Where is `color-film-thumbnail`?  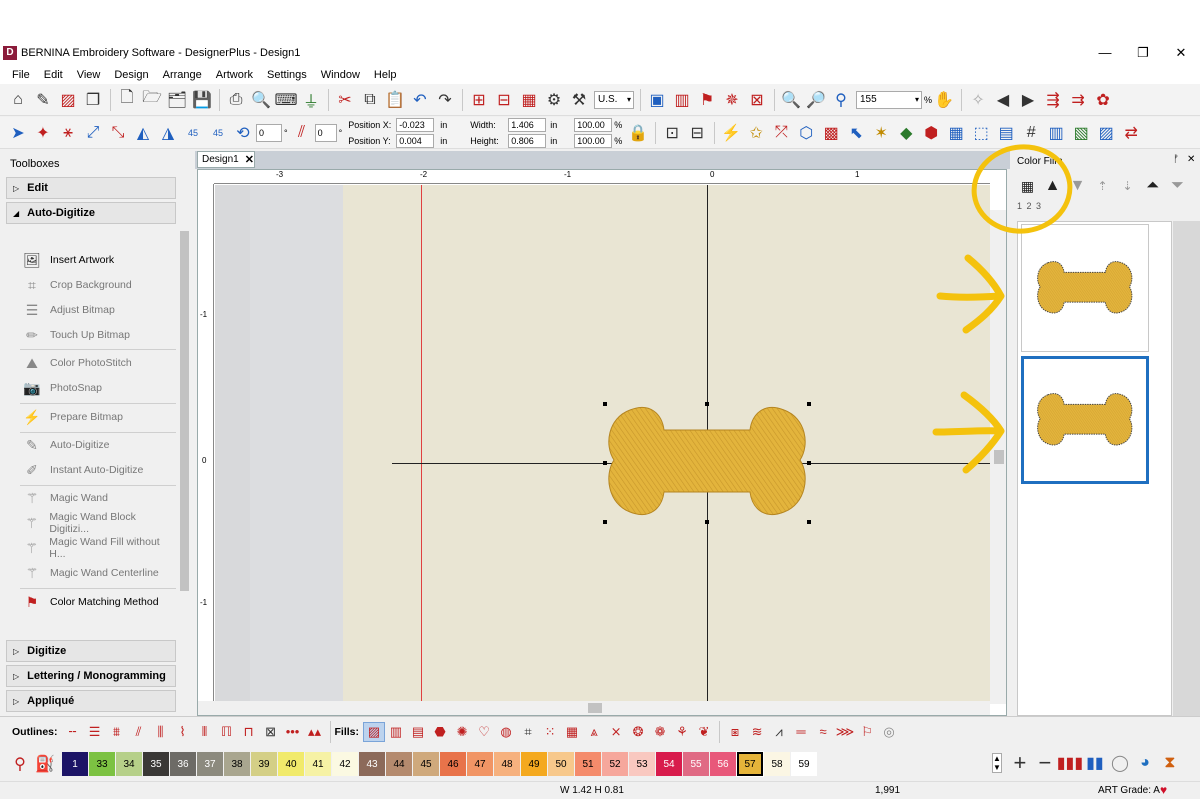
color-film-thumbnail is located at coordinates (1085, 288).